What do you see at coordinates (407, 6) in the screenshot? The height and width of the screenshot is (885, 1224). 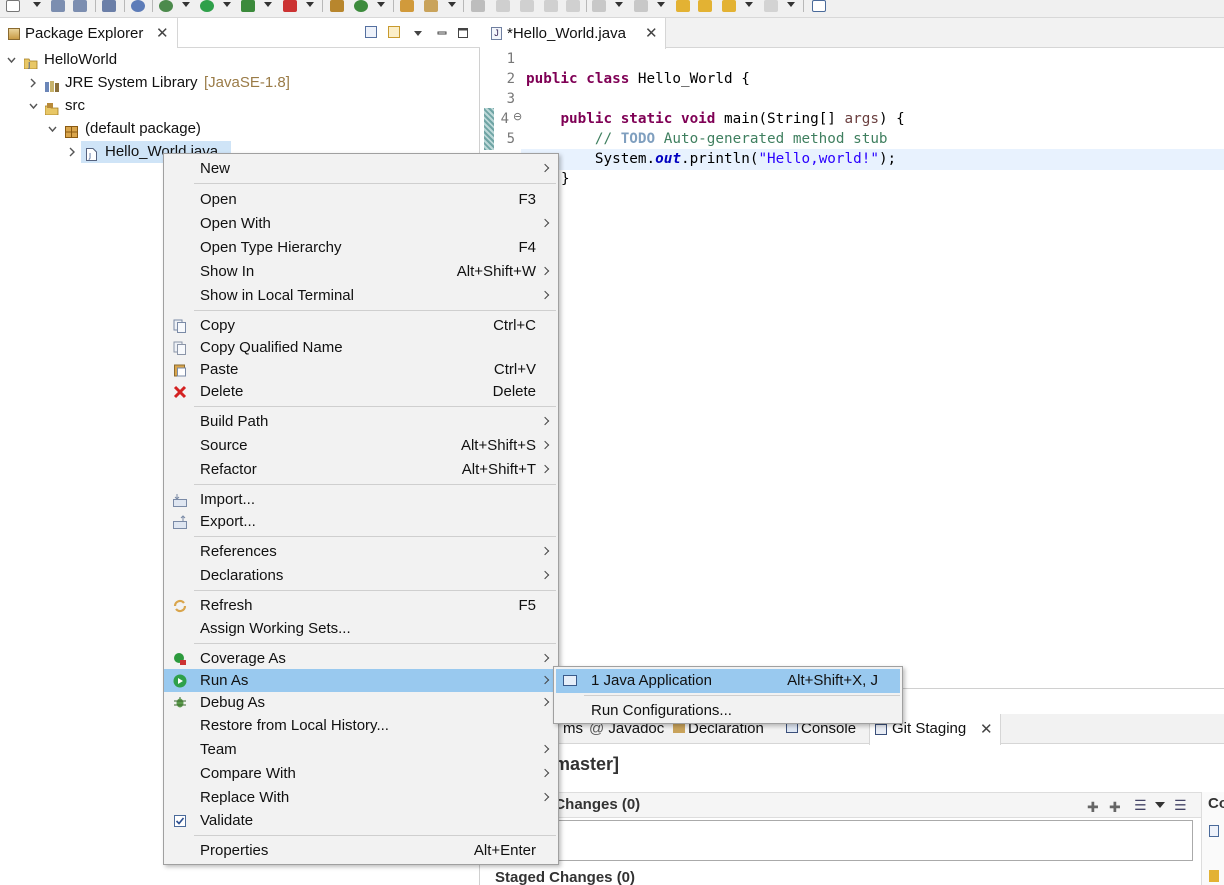 I see `open-type-icon` at bounding box center [407, 6].